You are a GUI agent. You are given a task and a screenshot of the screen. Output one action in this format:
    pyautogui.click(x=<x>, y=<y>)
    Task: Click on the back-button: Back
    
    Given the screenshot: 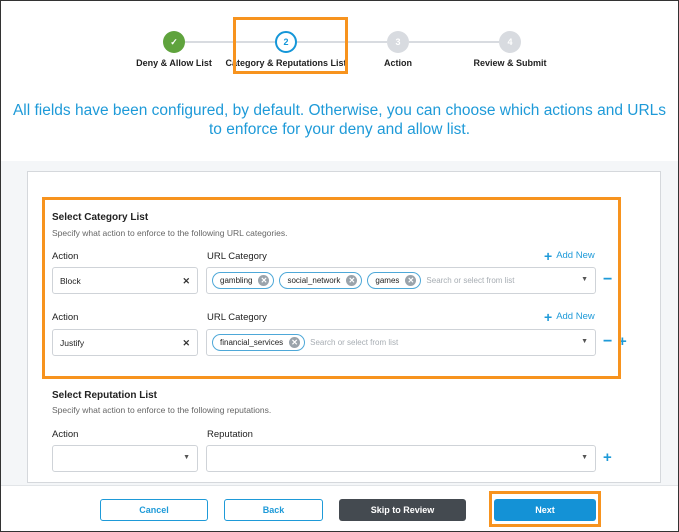 What is the action you would take?
    pyautogui.click(x=273, y=510)
    